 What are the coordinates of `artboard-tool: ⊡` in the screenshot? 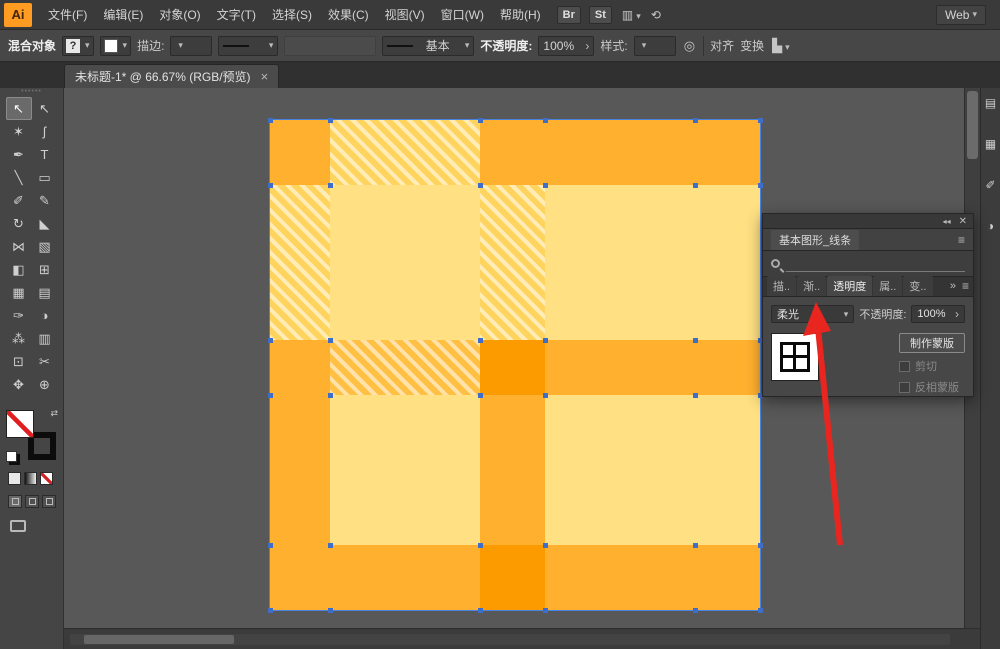 It's located at (19, 361).